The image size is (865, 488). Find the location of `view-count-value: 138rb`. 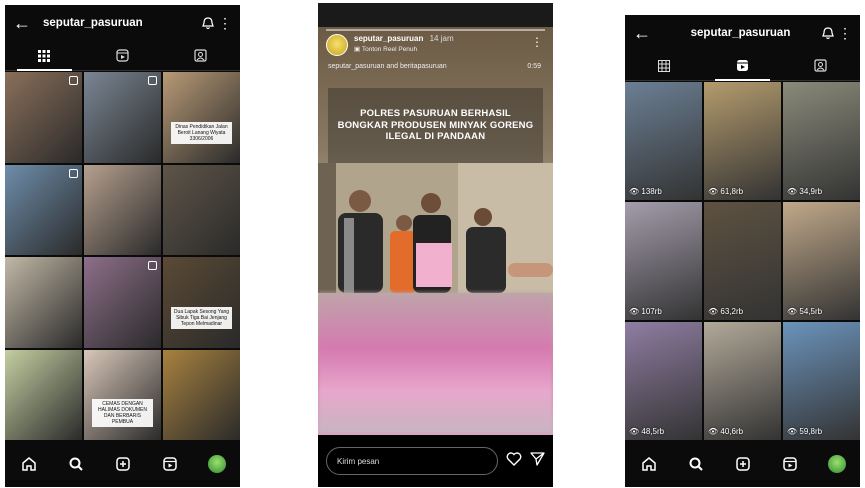

view-count-value: 138rb is located at coordinates (651, 191).